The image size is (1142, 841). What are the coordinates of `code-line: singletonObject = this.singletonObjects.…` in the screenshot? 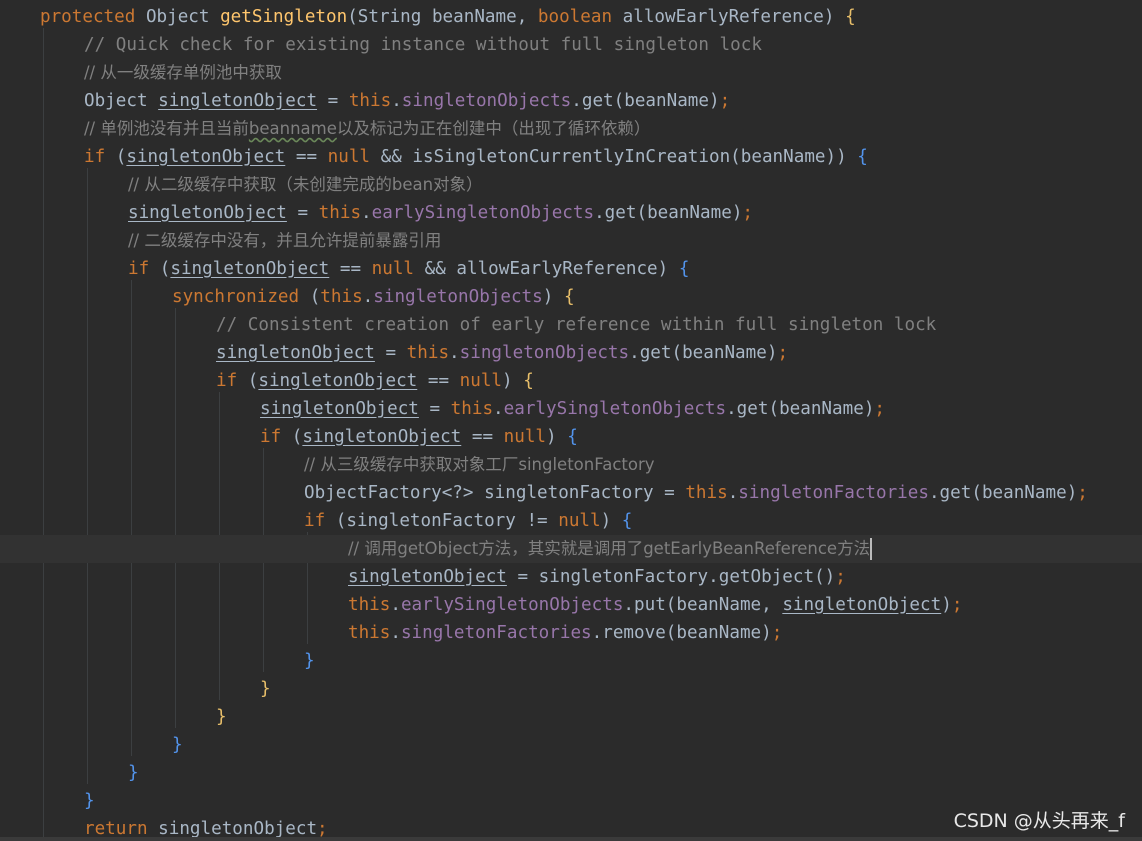 It's located at (394, 353).